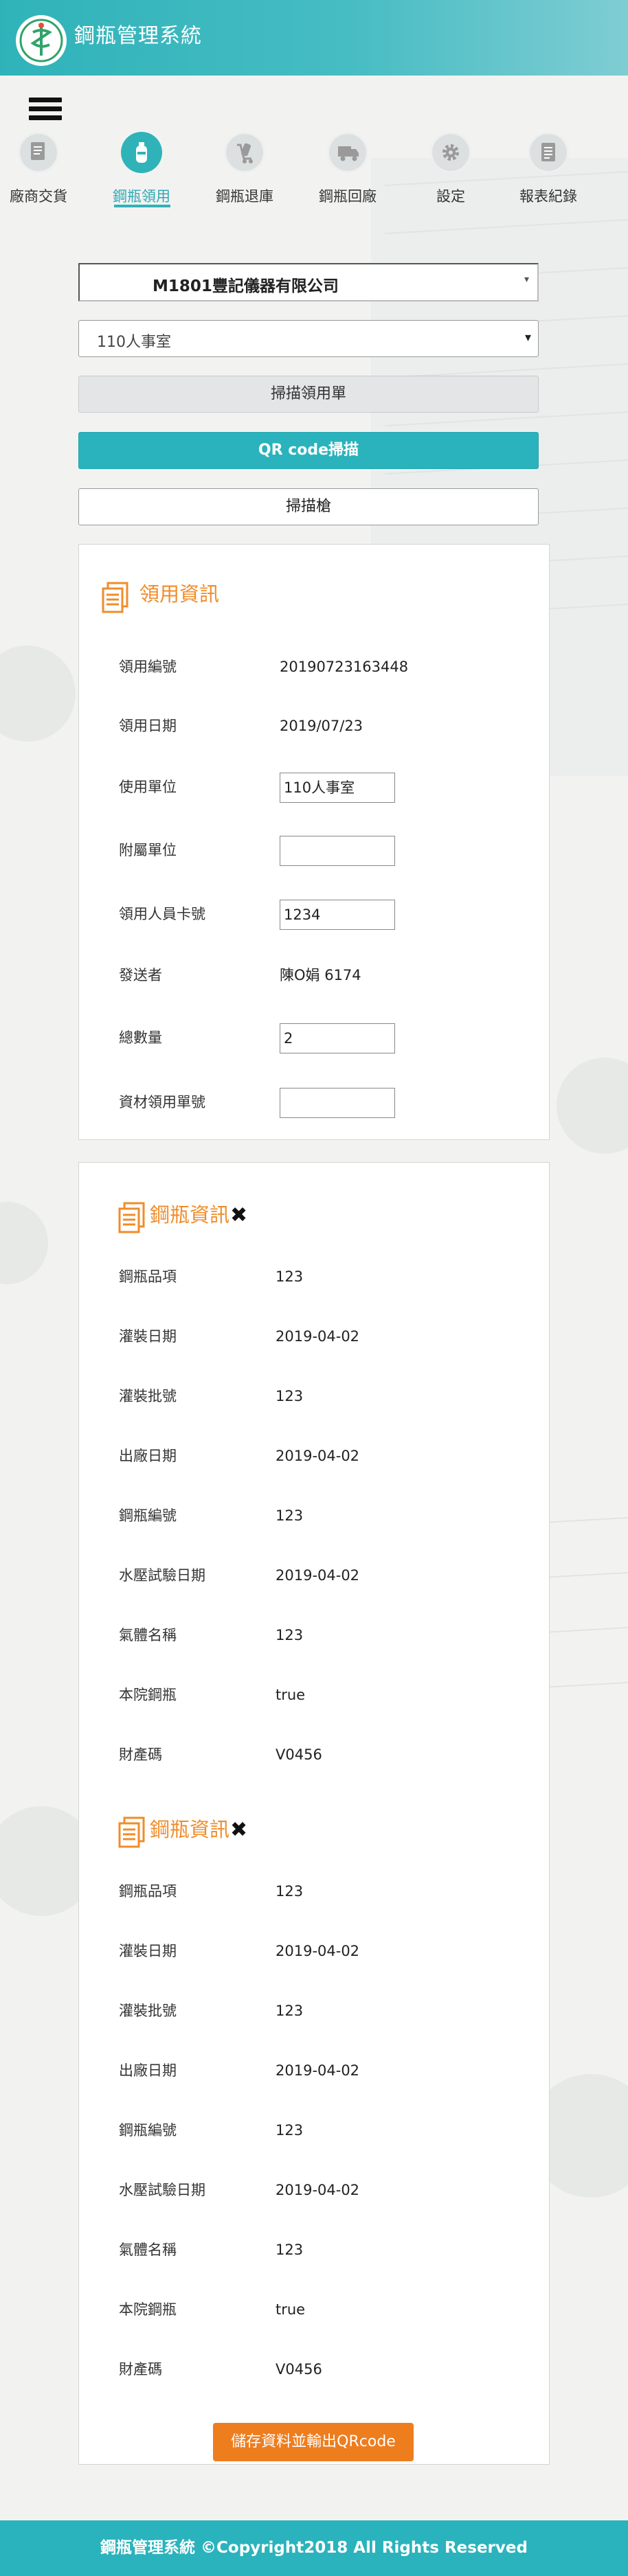  What do you see at coordinates (41, 40) in the screenshot?
I see `hospital-logo` at bounding box center [41, 40].